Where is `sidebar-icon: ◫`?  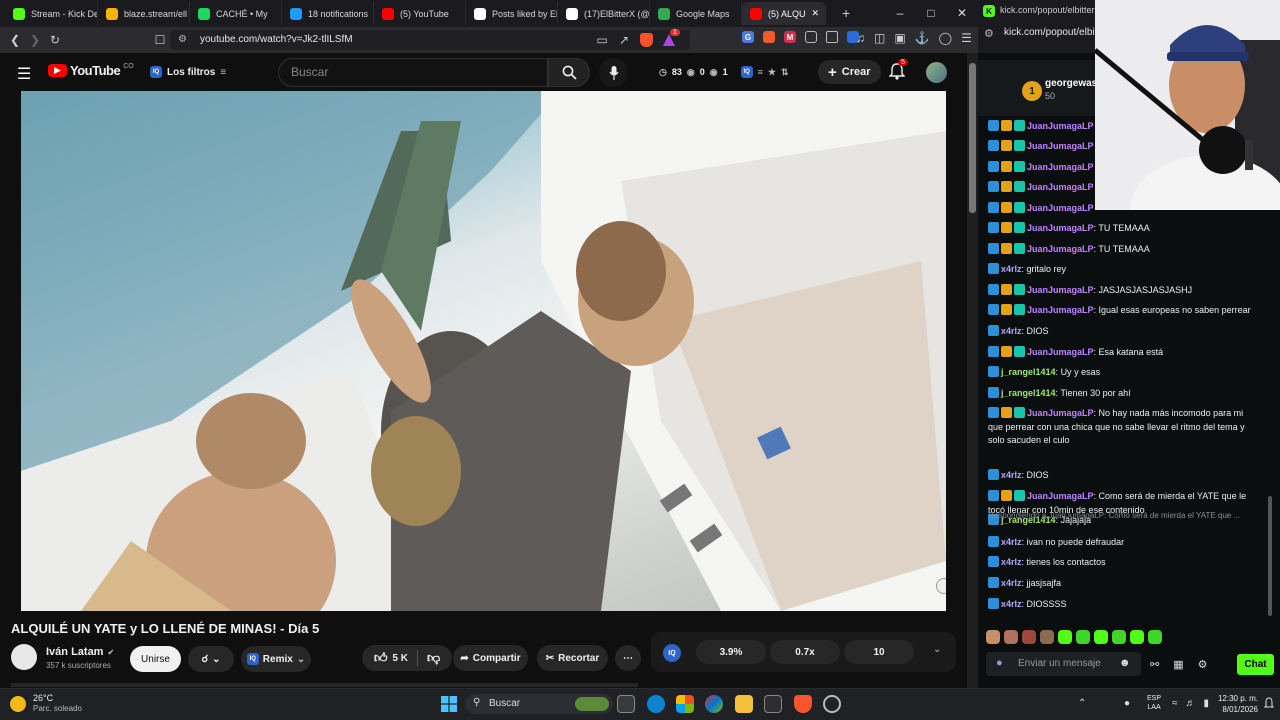
sidebar-icon: ◫ is located at coordinates (879, 38).